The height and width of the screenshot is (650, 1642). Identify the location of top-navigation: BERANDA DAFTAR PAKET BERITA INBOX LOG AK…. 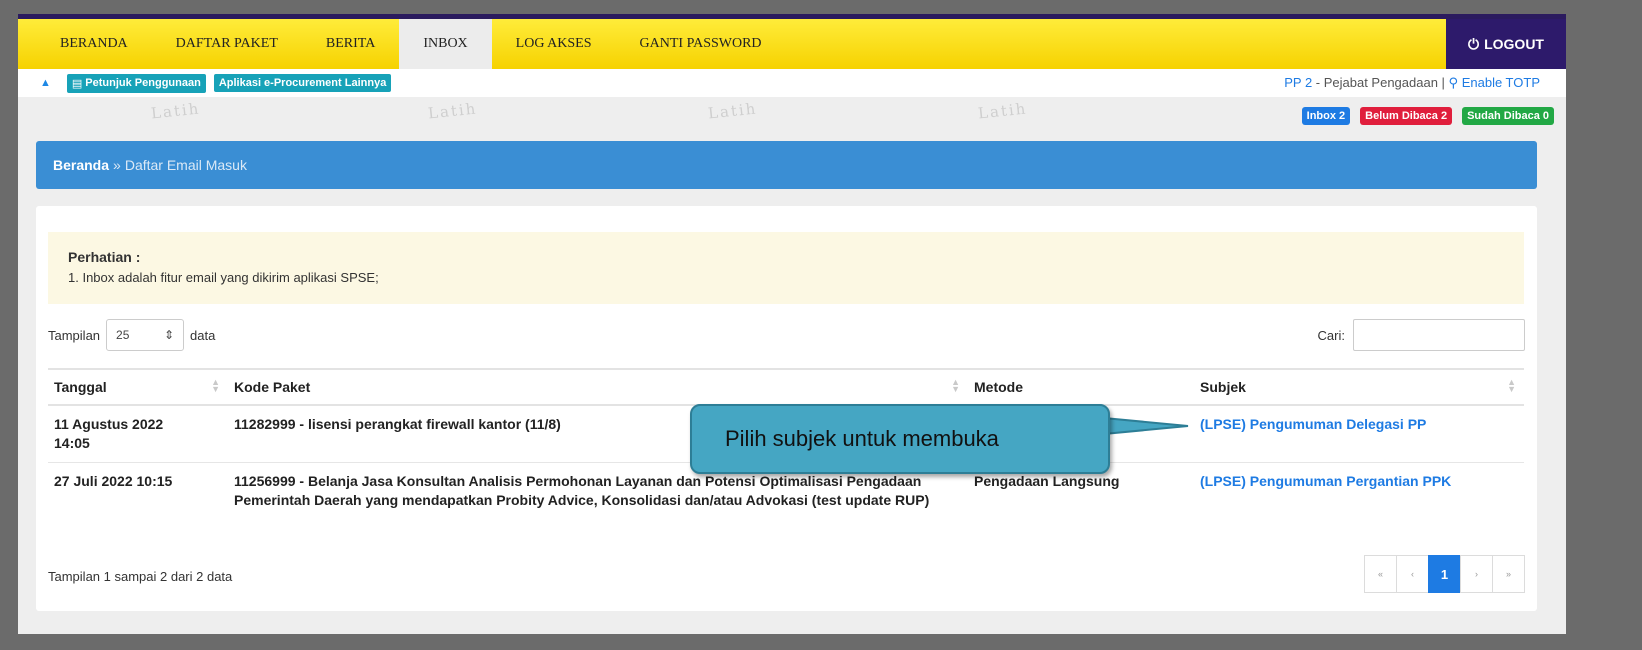
(792, 44).